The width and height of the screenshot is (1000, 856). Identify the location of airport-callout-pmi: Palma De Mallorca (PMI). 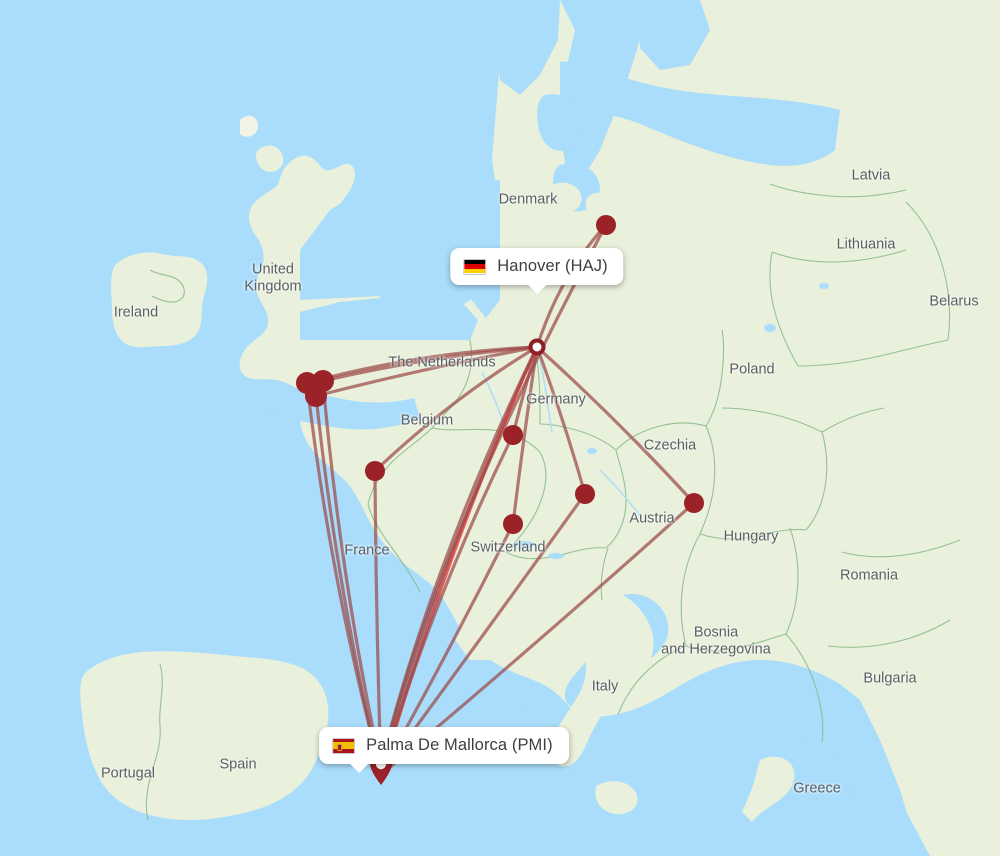
(444, 750).